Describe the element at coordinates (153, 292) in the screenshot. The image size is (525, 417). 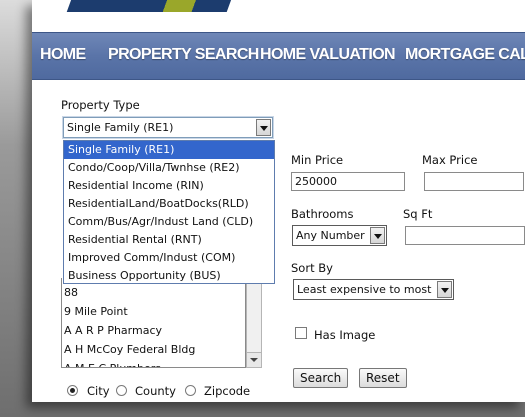
I see `list-item: 88` at that location.